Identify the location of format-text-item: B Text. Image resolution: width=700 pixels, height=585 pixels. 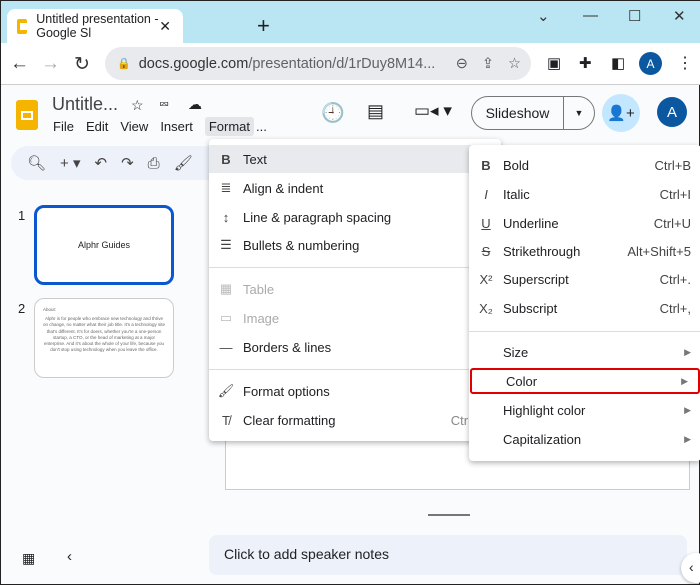
(355, 159).